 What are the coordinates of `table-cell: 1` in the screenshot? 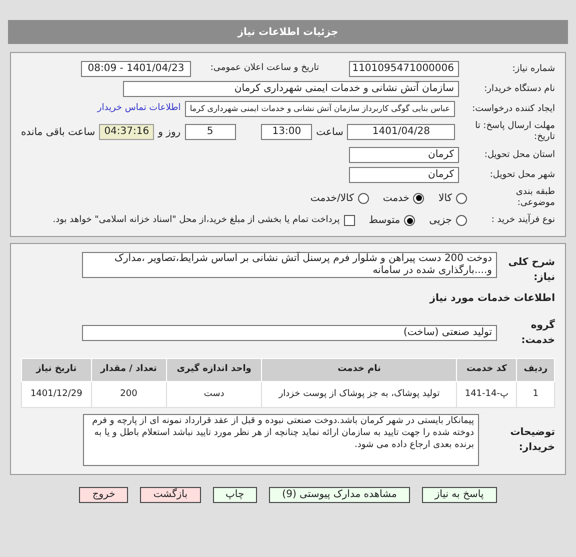 It's located at (535, 394).